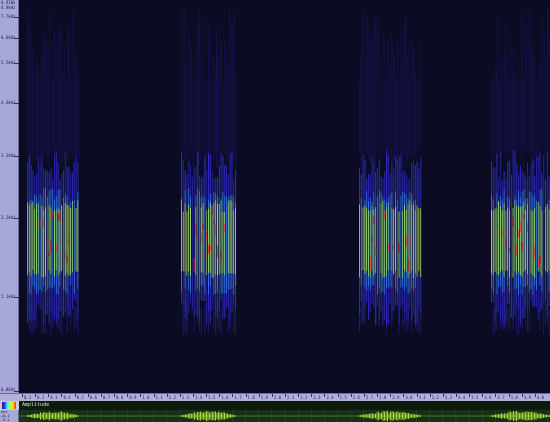  Describe the element at coordinates (284, 405) in the screenshot. I see `amplitude-track-header: Amplitude` at that location.